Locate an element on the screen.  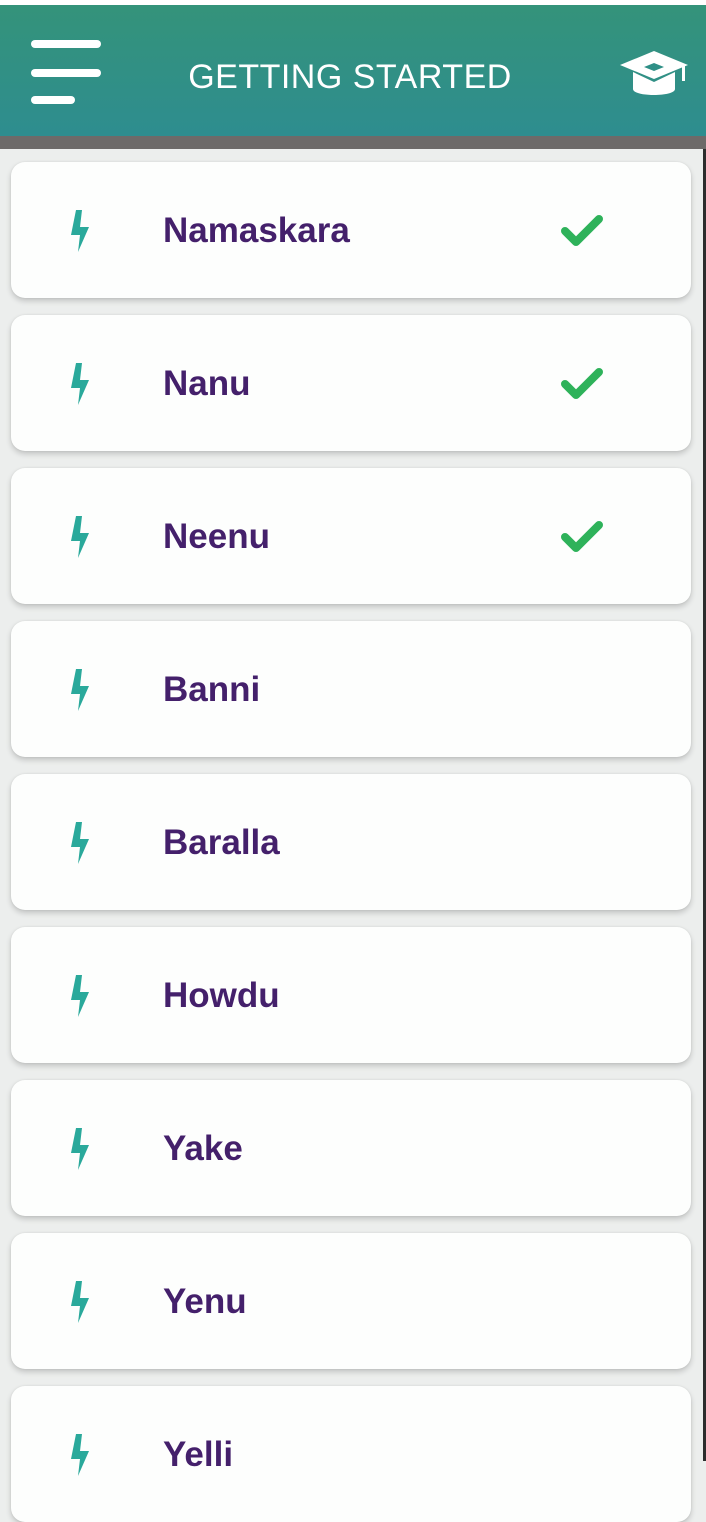
lesson-label: Yenu is located at coordinates (205, 1301).